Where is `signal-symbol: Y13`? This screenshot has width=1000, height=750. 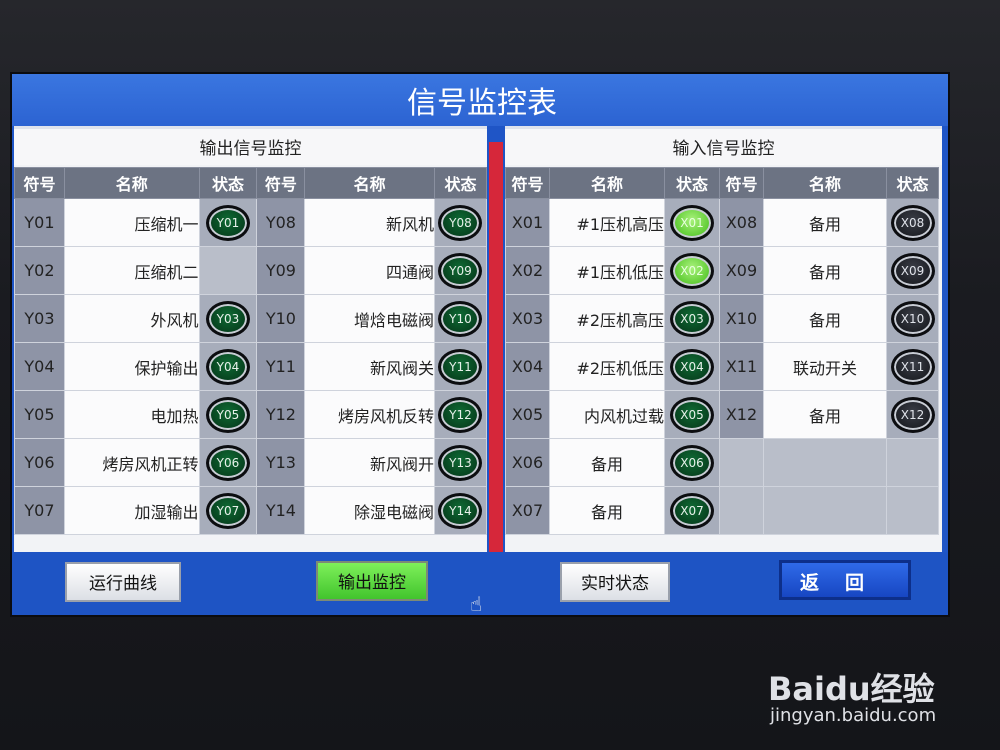 signal-symbol: Y13 is located at coordinates (281, 462).